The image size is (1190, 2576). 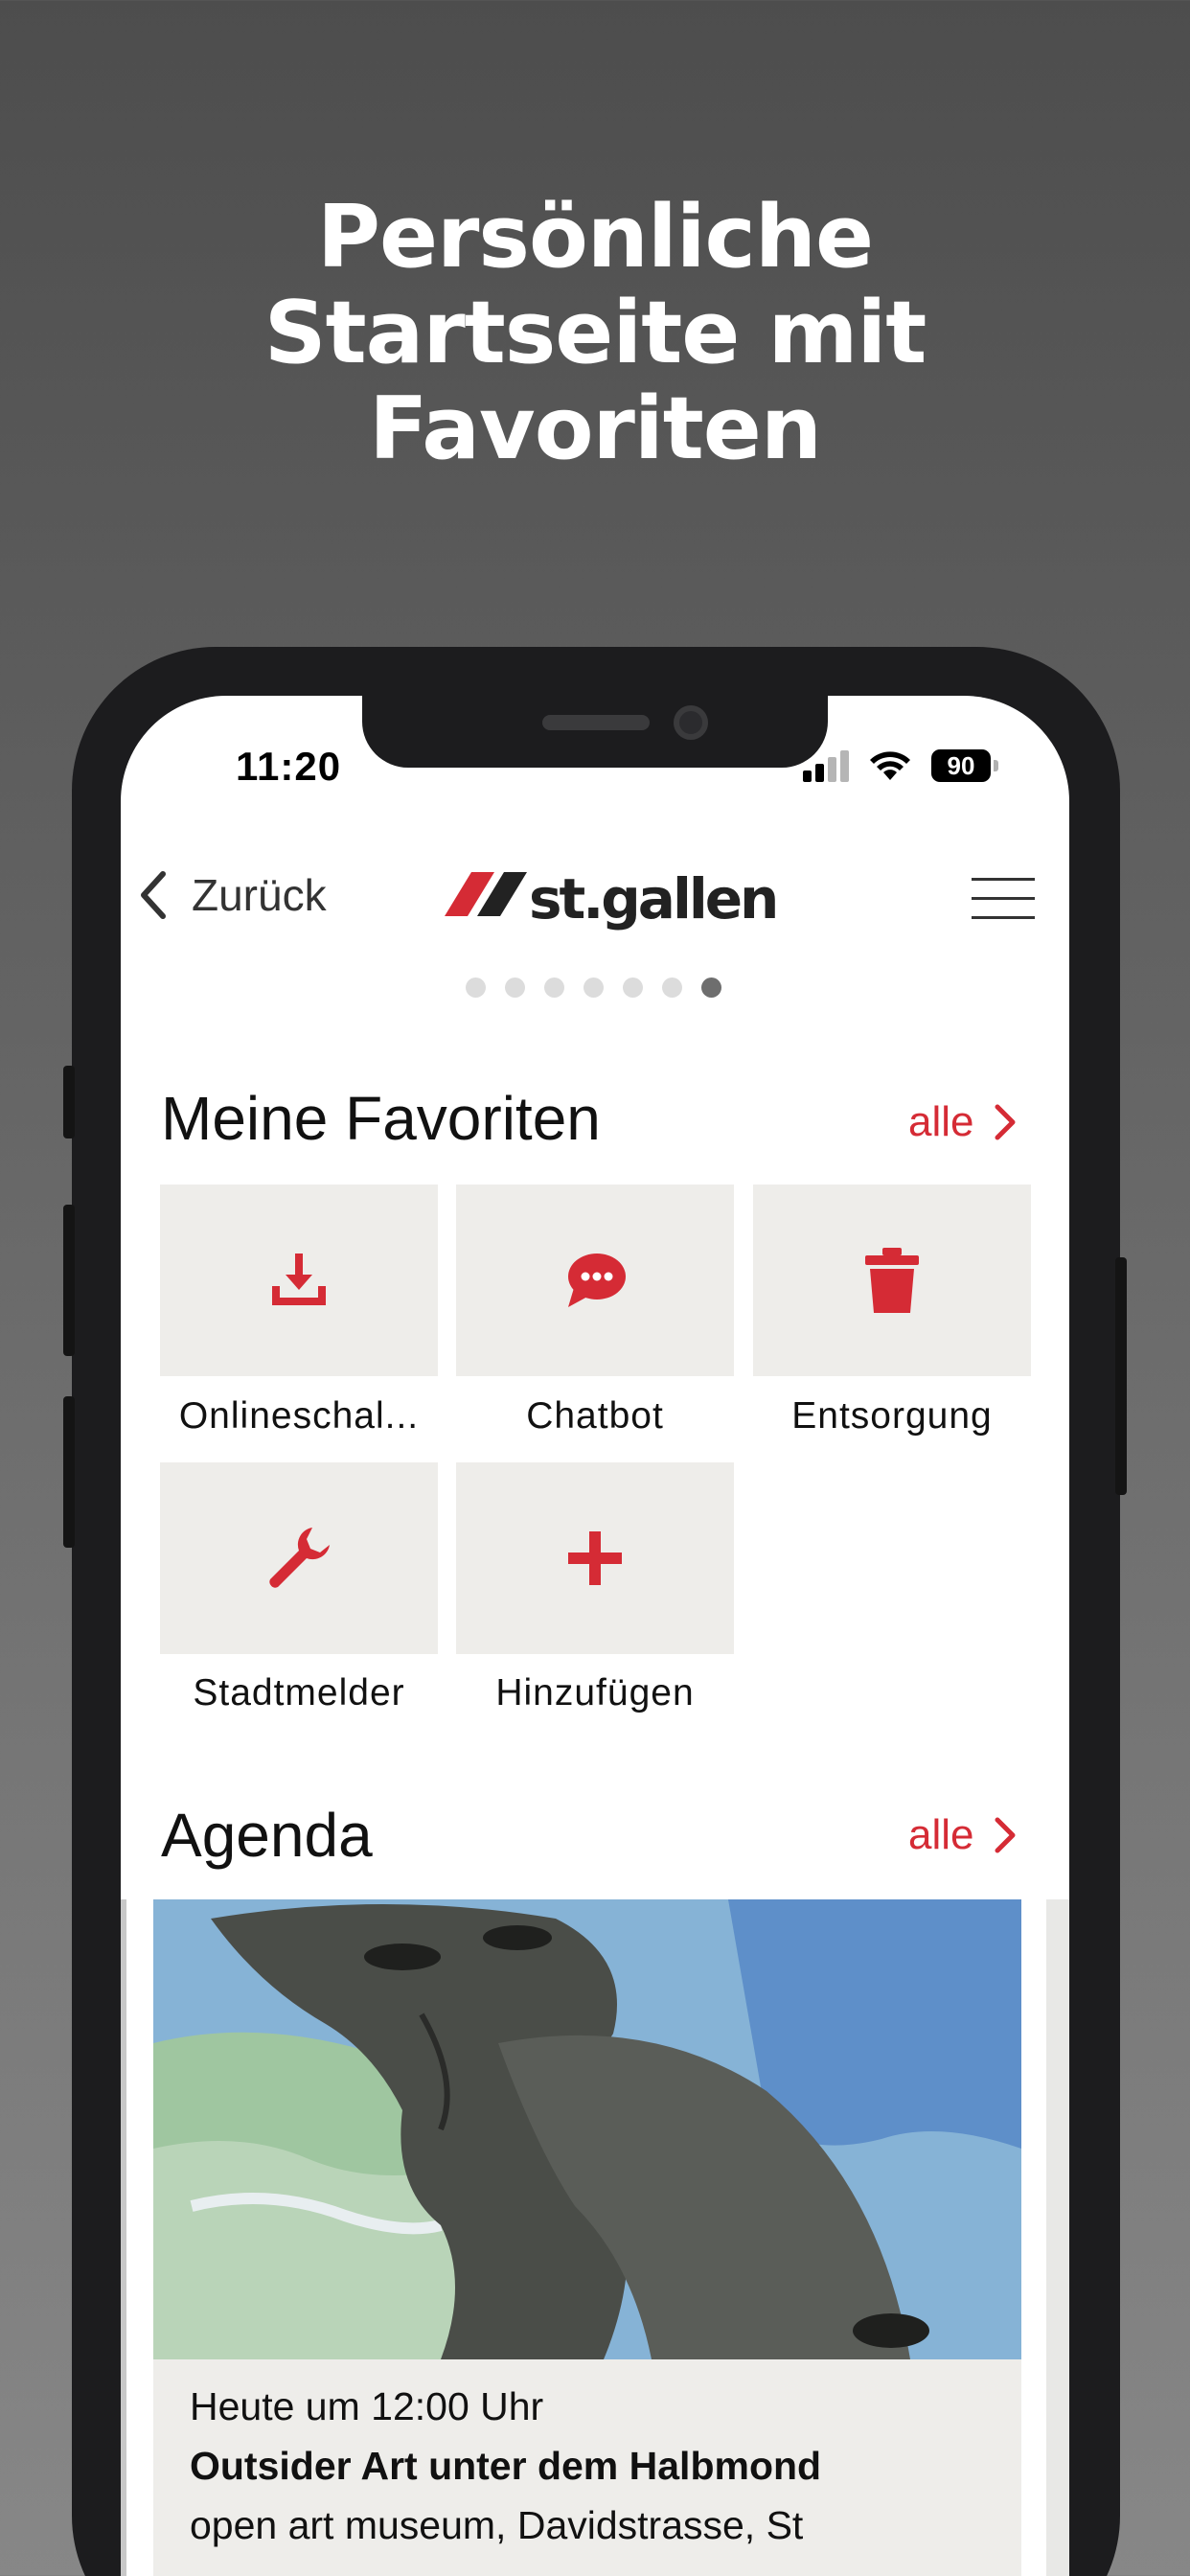 I want to click on favorite-tile-add, so click(x=595, y=1558).